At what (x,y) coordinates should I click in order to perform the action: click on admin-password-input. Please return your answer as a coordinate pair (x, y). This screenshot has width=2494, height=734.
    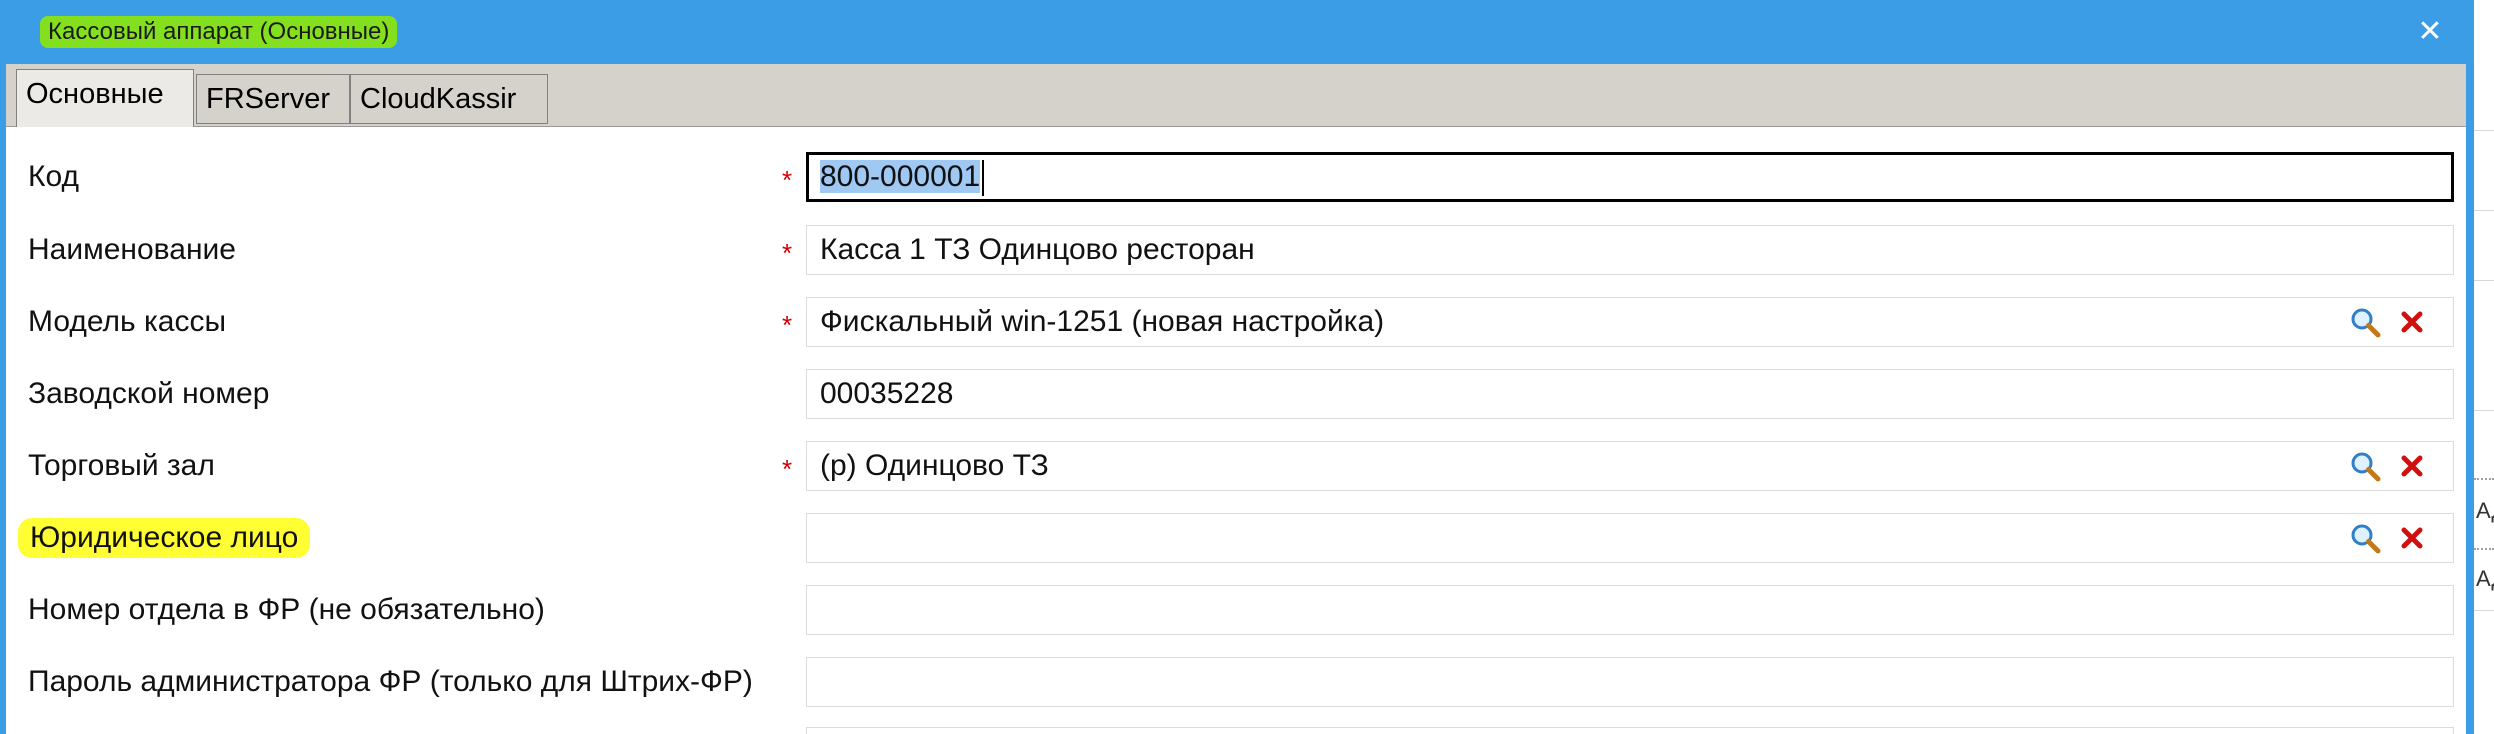
    Looking at the image, I should click on (1630, 682).